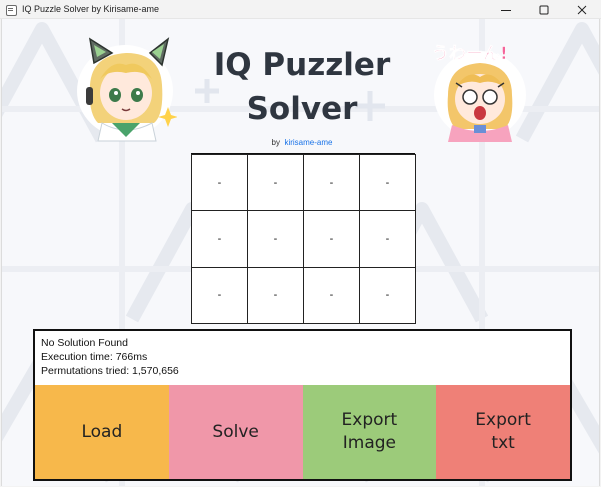 The height and width of the screenshot is (487, 601). I want to click on close-icon, so click(582, 9).